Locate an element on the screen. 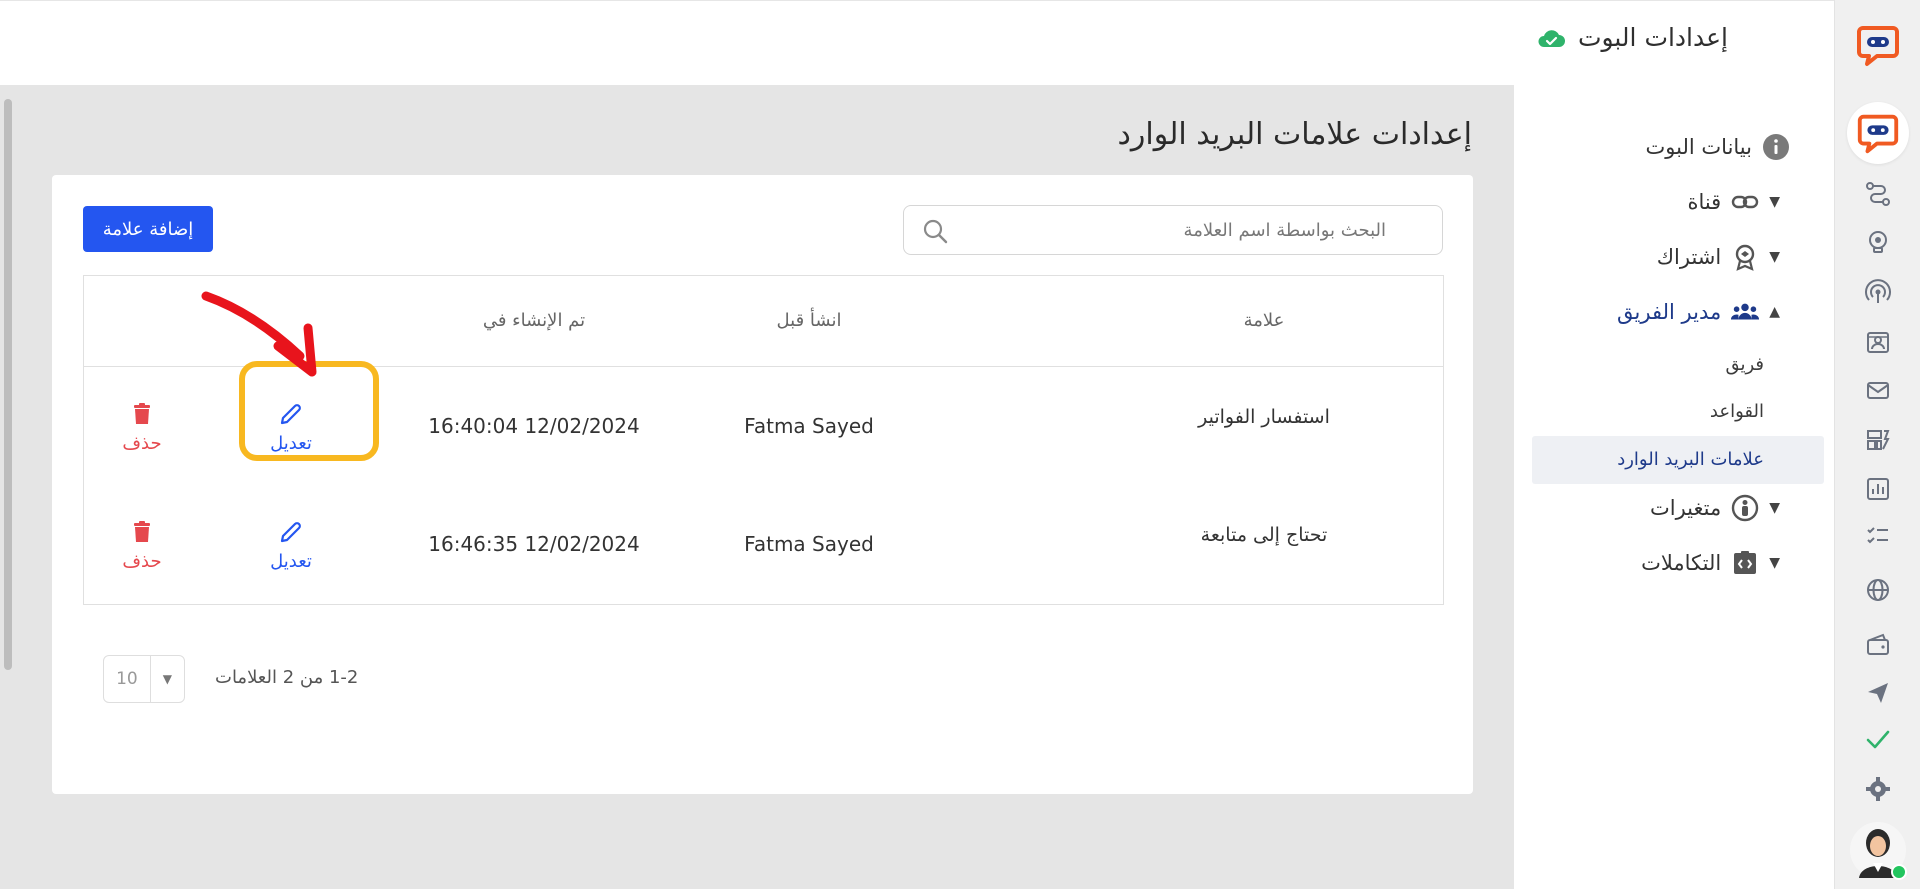 This screenshot has width=1920, height=889. person-circle-icon is located at coordinates (1745, 508).